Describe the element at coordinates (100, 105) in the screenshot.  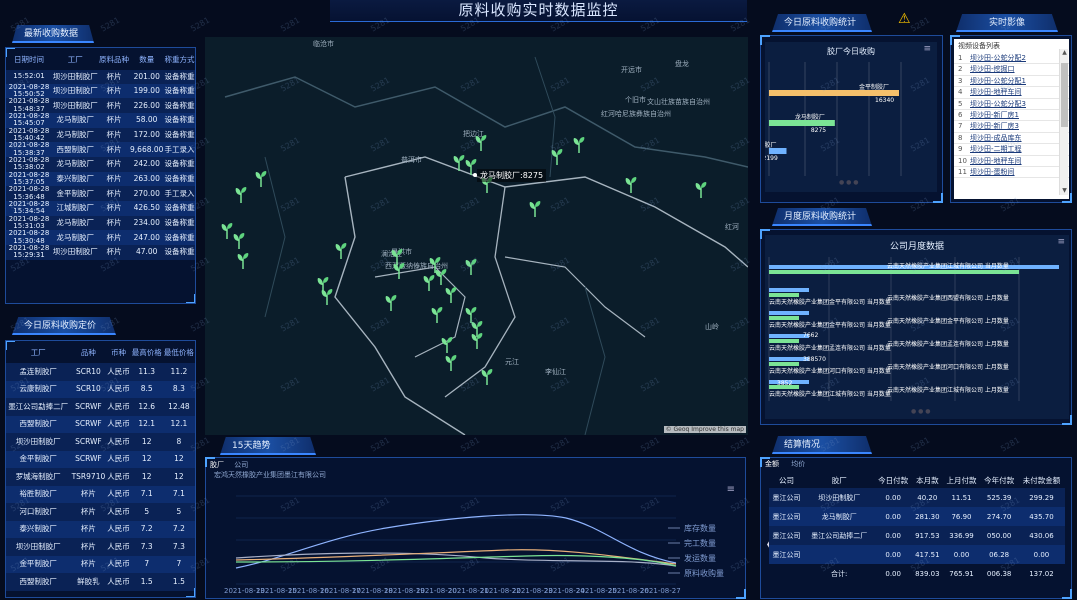
I see `table-row: 2021-08-28 15:48:37 坝沙田制胶厂 杯片 226.00 设备称重` at that location.